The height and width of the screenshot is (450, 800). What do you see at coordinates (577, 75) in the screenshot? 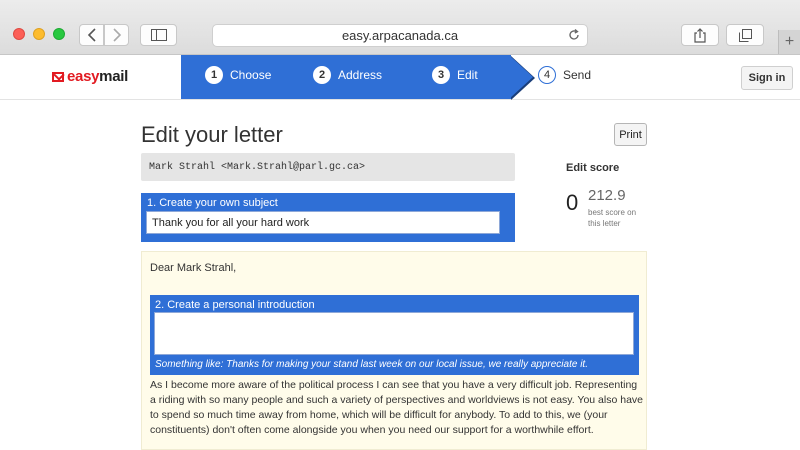
I see `step-label: Send` at bounding box center [577, 75].